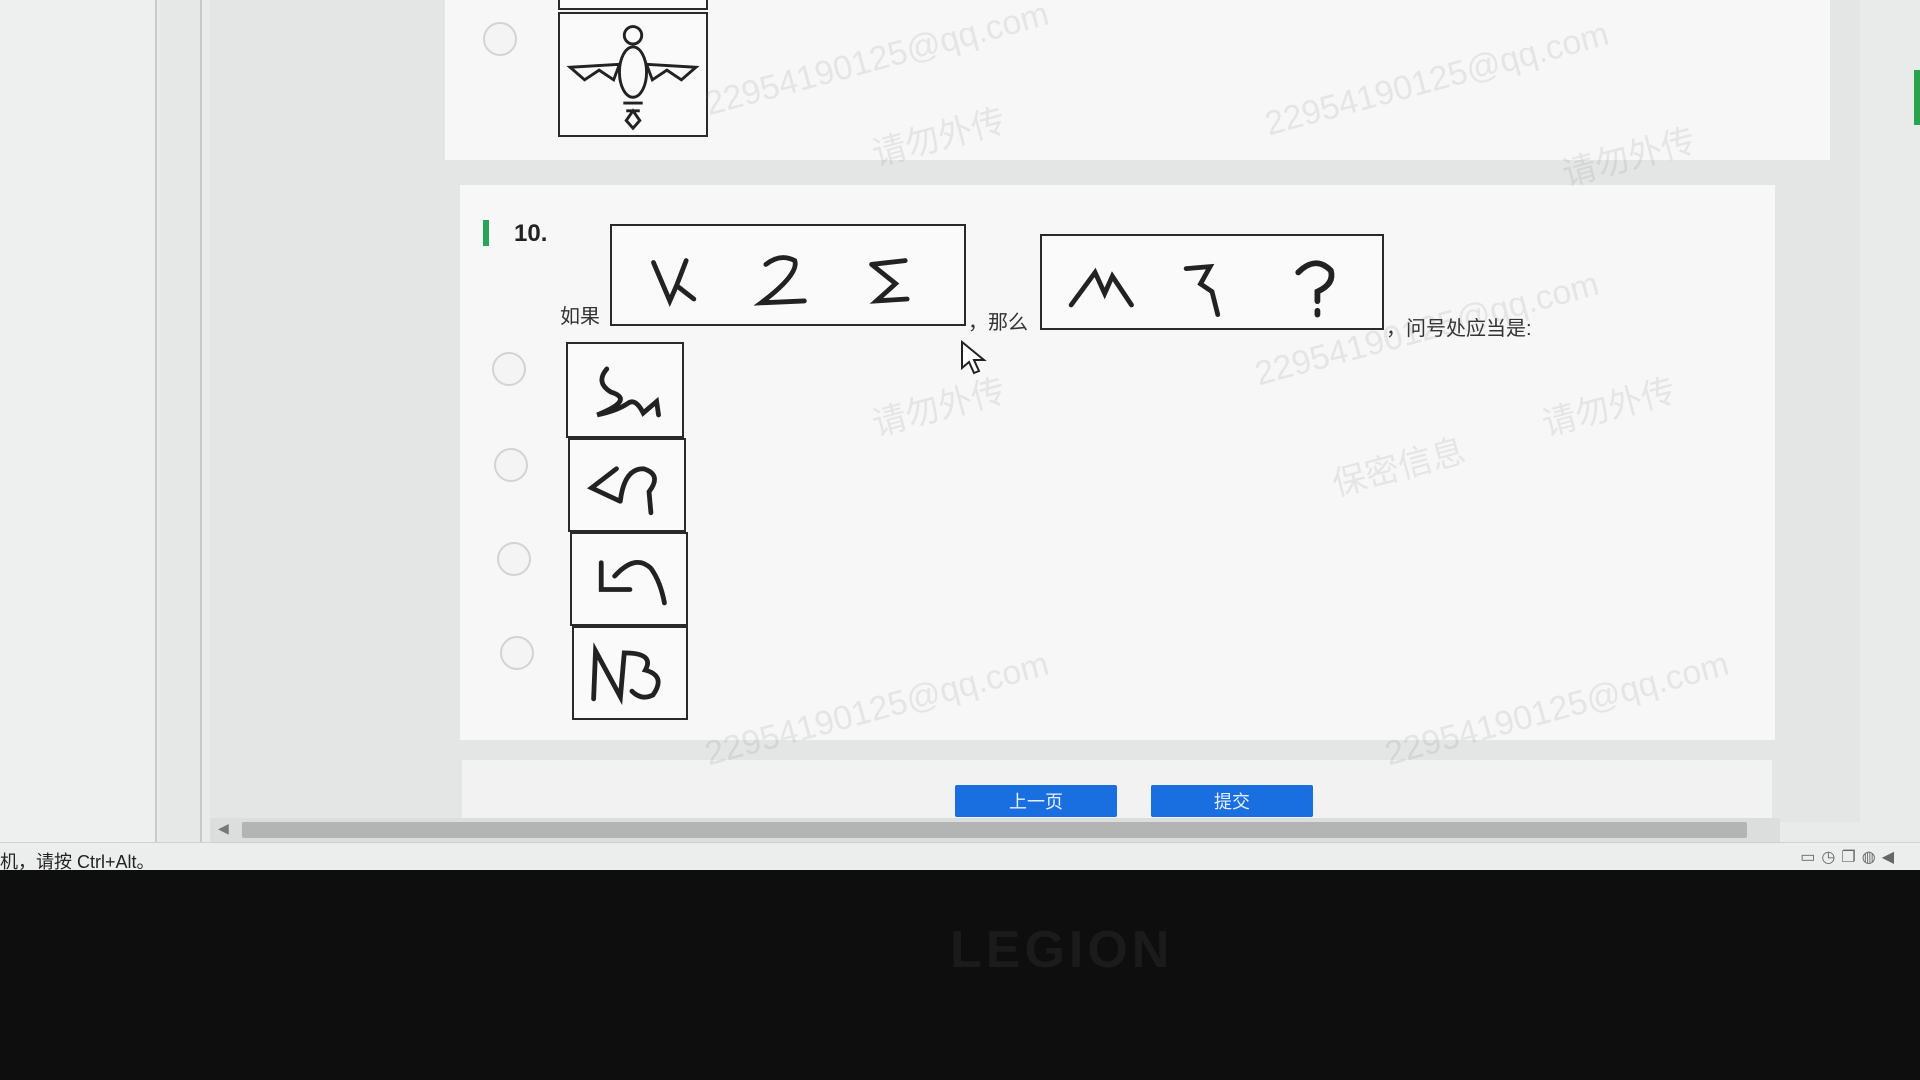 The image size is (1920, 1080). What do you see at coordinates (223, 828) in the screenshot?
I see `scroll-left-arrow-icon: ◀` at bounding box center [223, 828].